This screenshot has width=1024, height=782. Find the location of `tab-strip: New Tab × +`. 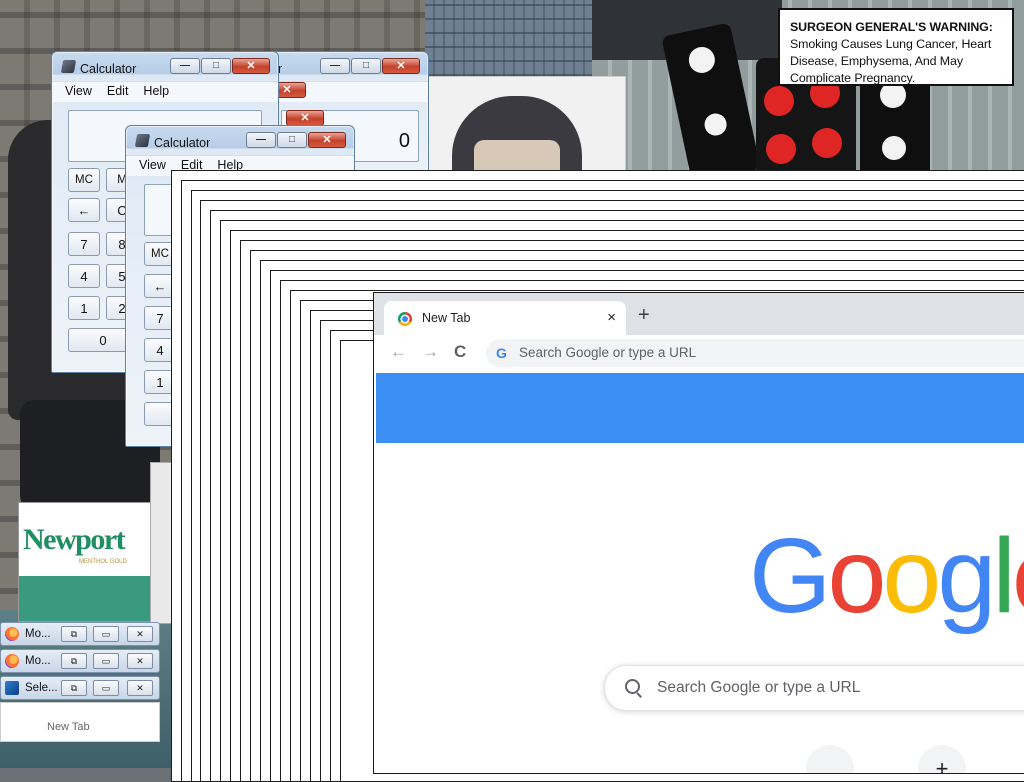

tab-strip: New Tab × + is located at coordinates (699, 314).